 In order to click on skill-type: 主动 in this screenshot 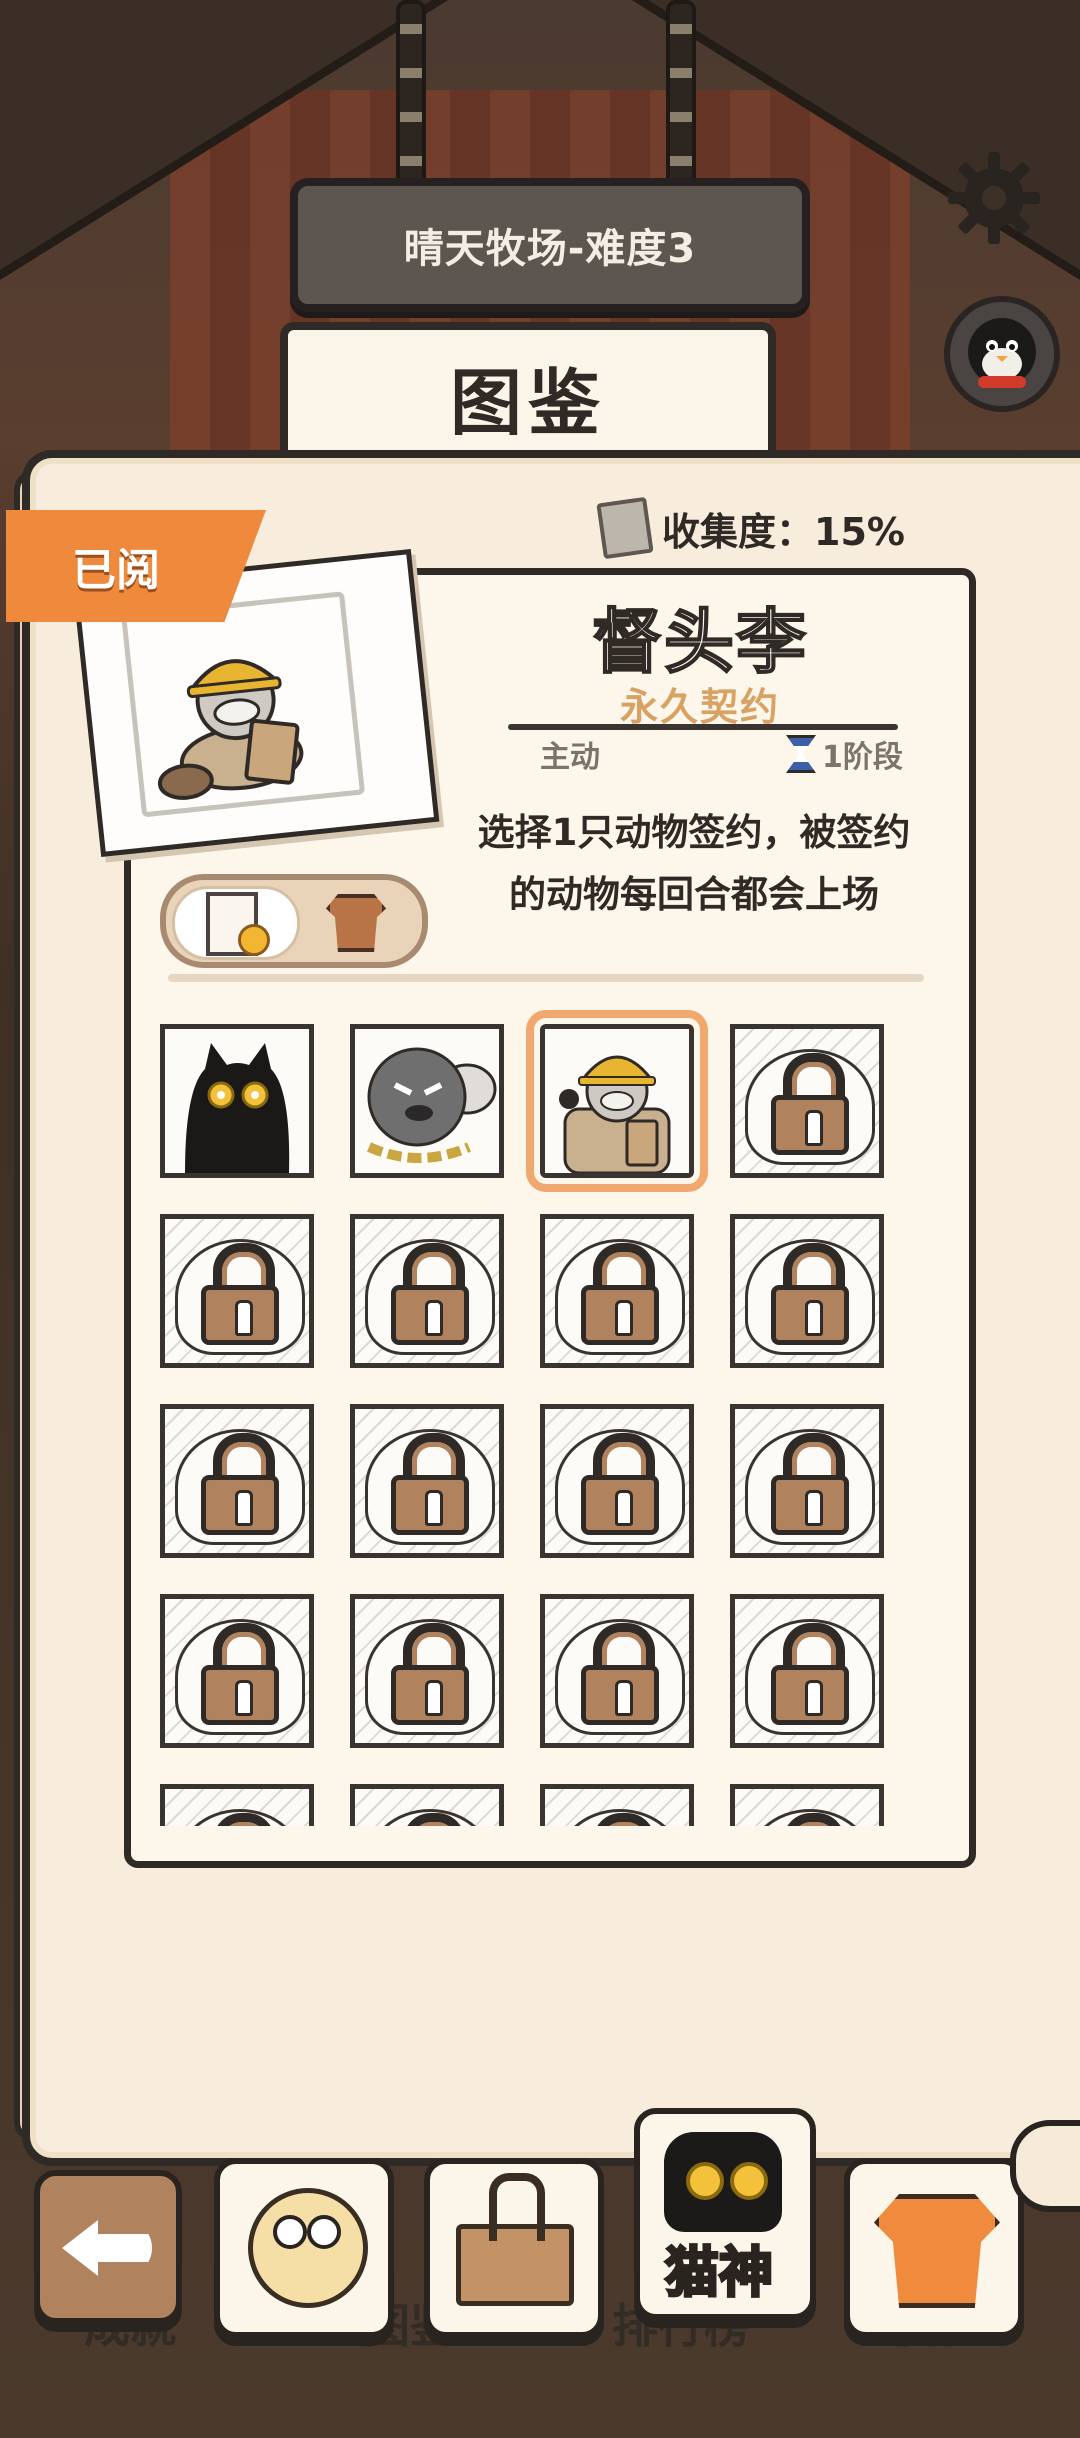, I will do `click(570, 757)`.